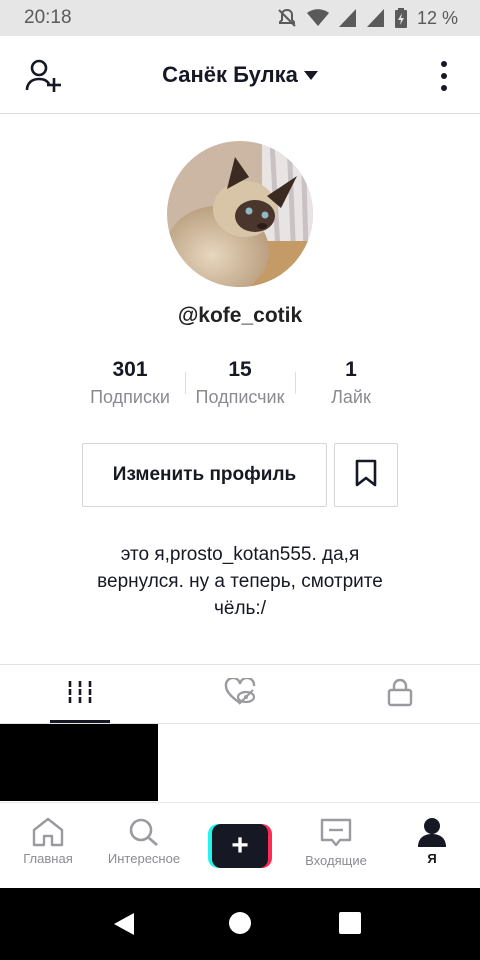  Describe the element at coordinates (44, 76) in the screenshot. I see `add-user-icon` at that location.